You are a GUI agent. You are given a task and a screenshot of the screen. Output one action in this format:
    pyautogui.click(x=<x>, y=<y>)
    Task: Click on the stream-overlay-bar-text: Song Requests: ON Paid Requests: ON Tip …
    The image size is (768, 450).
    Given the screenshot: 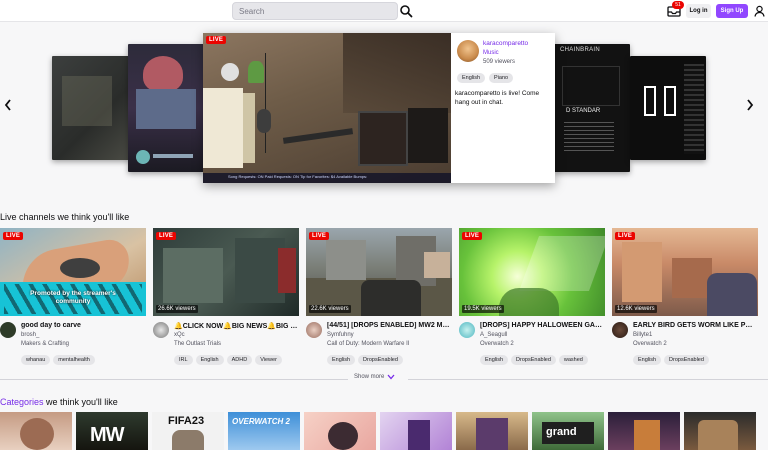 What is the action you would take?
    pyautogui.click(x=298, y=176)
    